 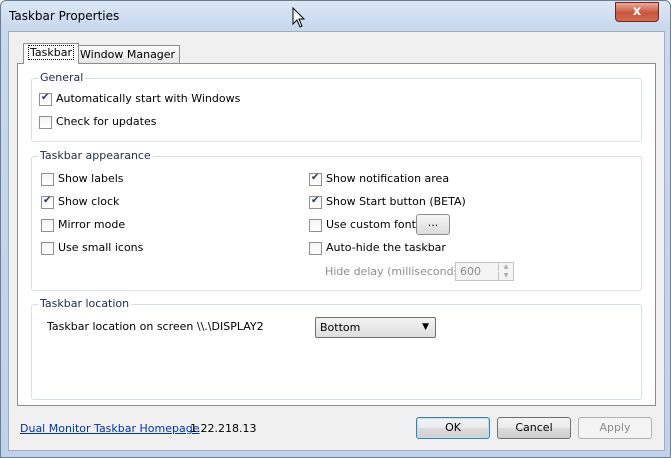 I want to click on close-button: x, so click(x=637, y=12).